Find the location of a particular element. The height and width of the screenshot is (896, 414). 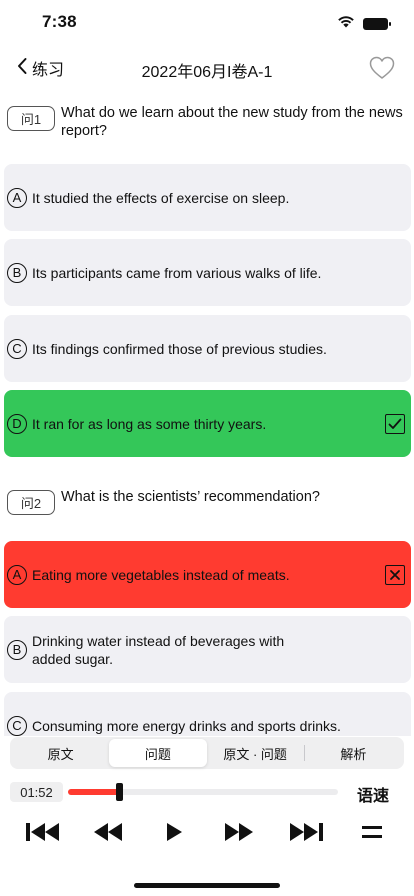

home-indicator is located at coordinates (207, 885).